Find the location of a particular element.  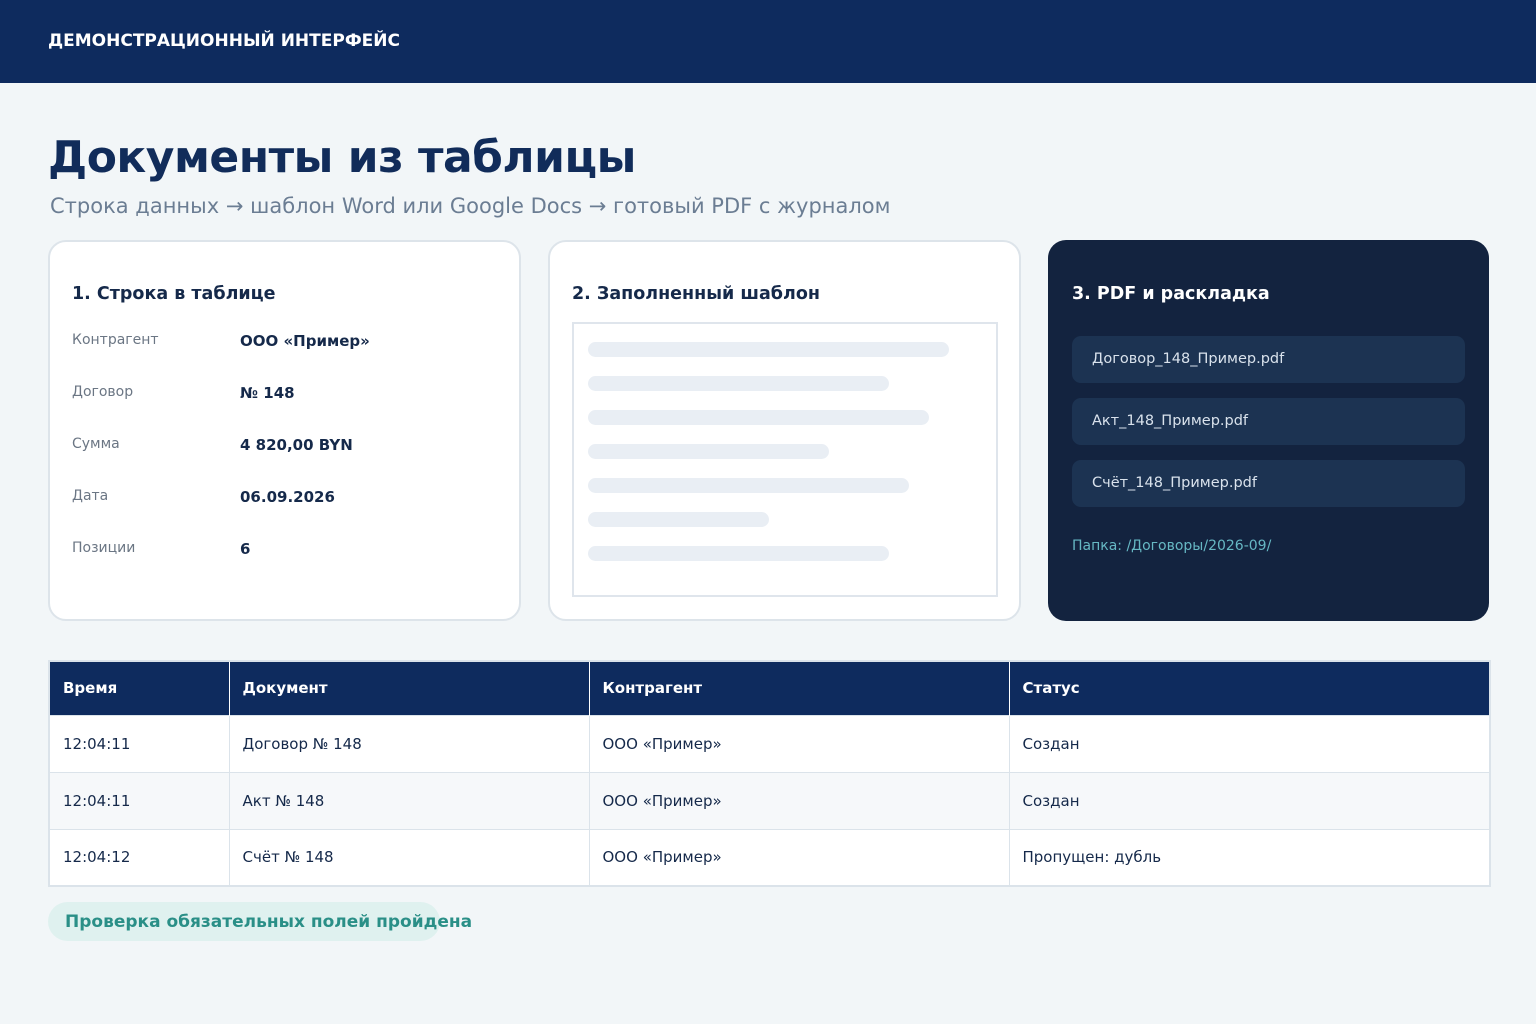

output-folder-path: Папка: /Договоры/2026-09/ is located at coordinates (1172, 546).